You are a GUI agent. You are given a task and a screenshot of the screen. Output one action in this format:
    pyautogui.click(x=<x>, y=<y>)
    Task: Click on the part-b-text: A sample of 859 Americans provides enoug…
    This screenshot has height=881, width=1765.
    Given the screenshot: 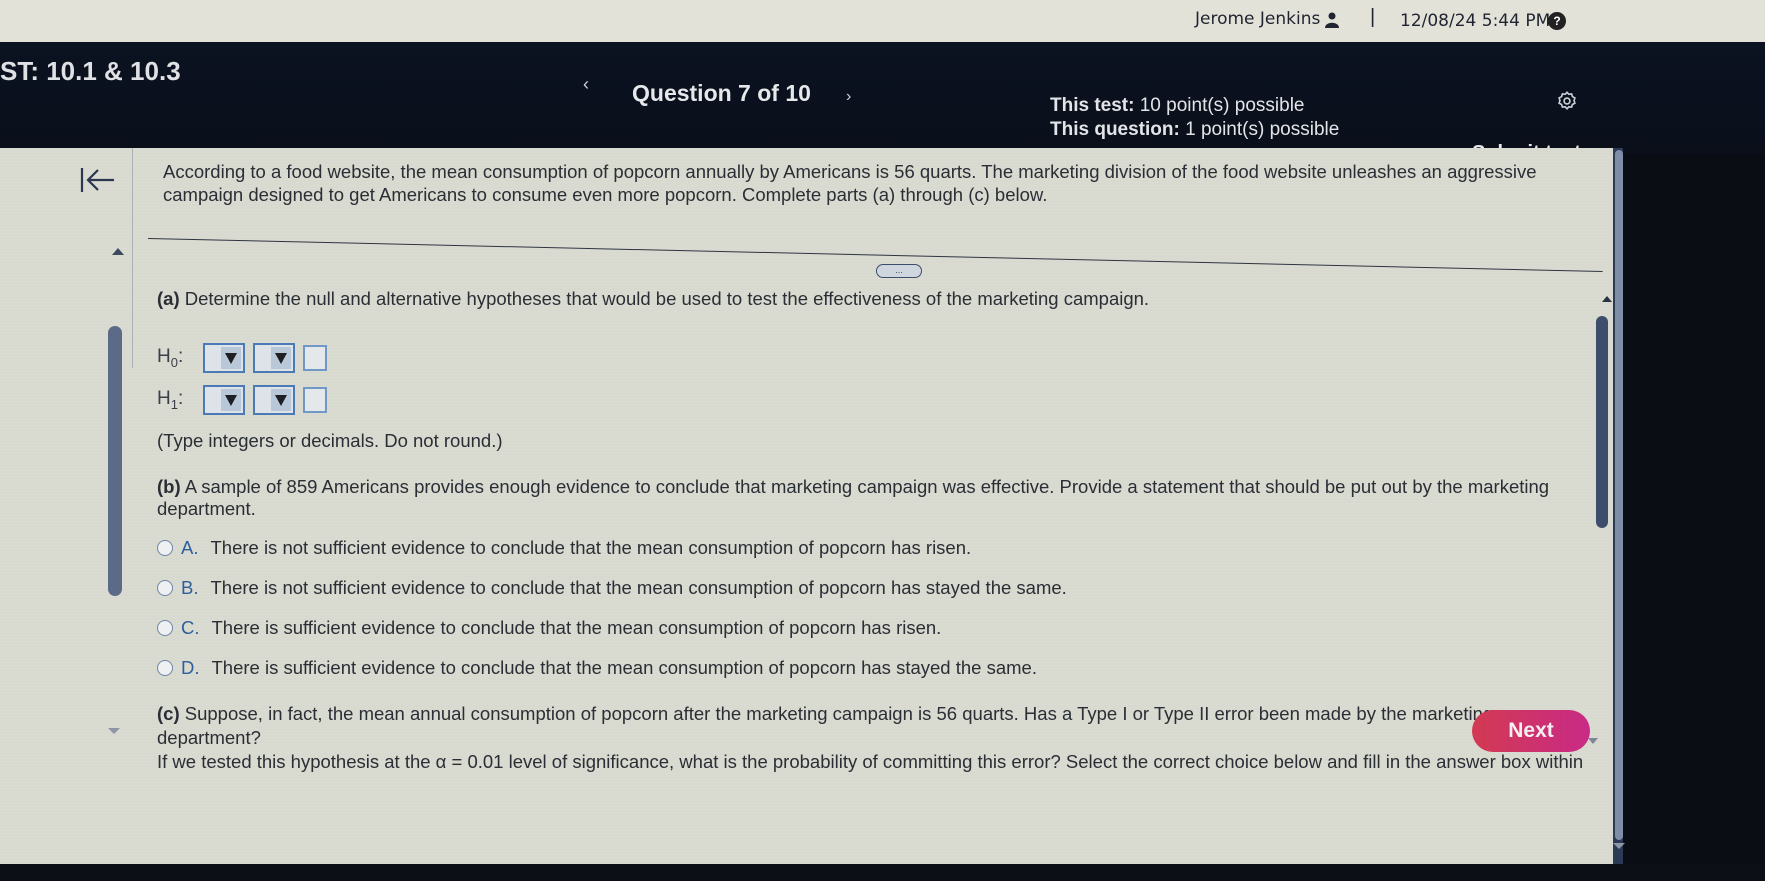 What is the action you would take?
    pyautogui.click(x=853, y=497)
    